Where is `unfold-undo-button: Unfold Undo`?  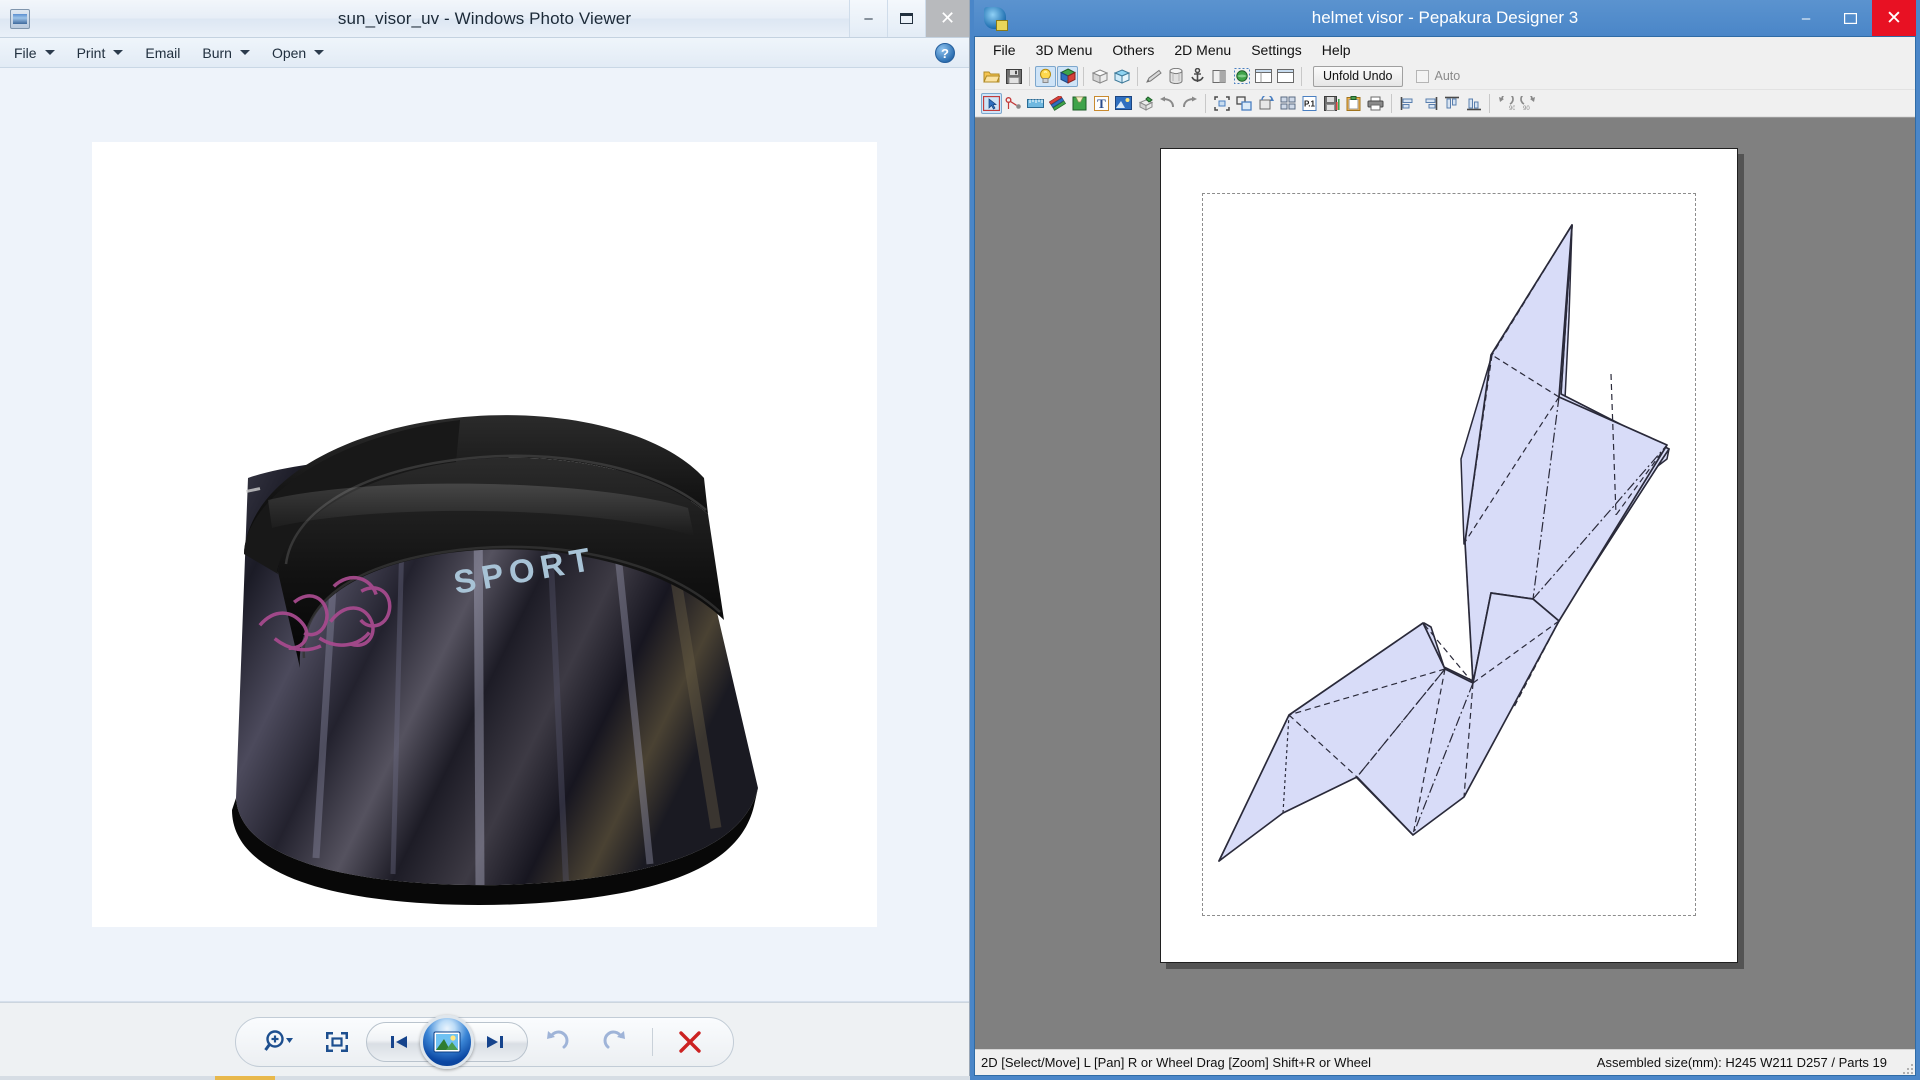
unfold-undo-button: Unfold Undo is located at coordinates (1358, 76).